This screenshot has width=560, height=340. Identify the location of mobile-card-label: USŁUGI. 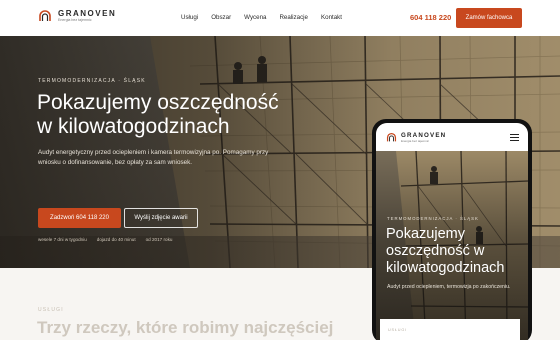
(397, 330).